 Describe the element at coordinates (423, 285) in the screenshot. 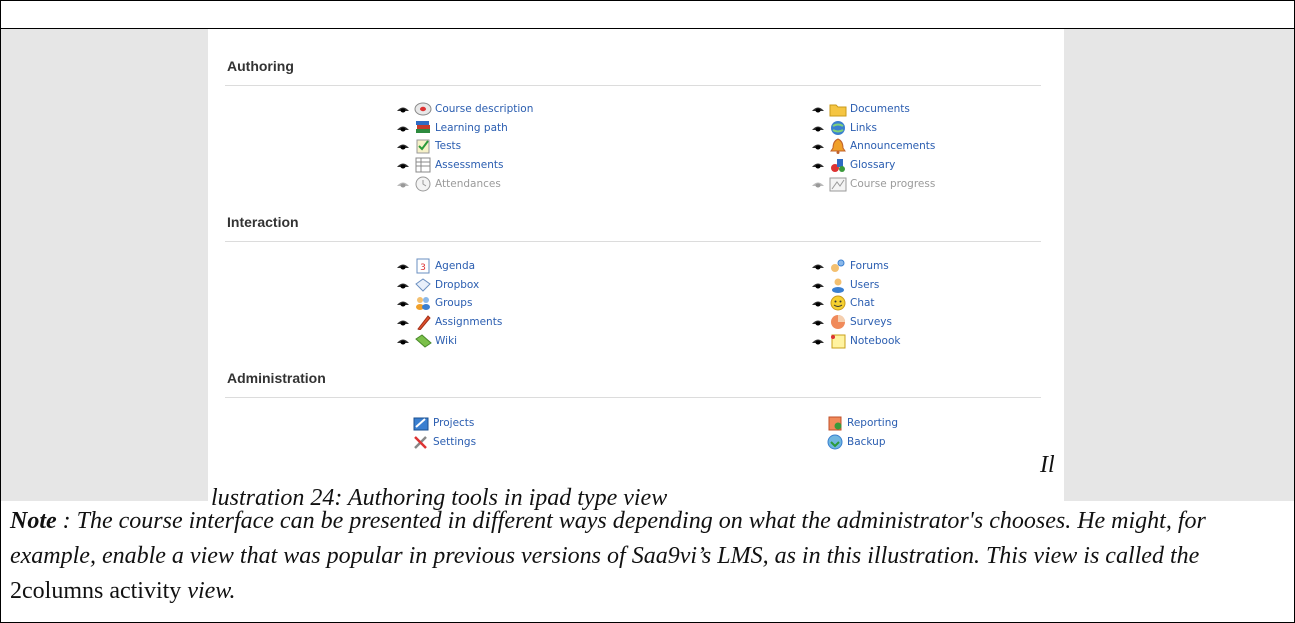

I see `dropbox-icon` at that location.